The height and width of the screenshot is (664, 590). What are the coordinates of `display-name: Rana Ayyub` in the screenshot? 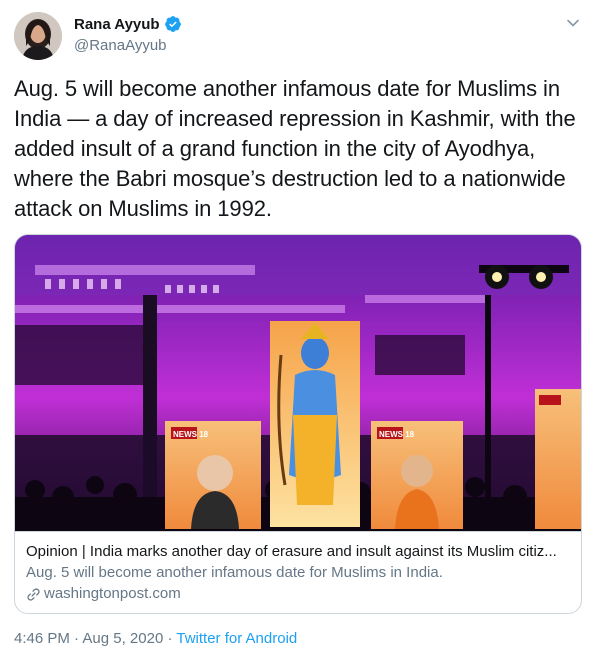 It's located at (117, 24).